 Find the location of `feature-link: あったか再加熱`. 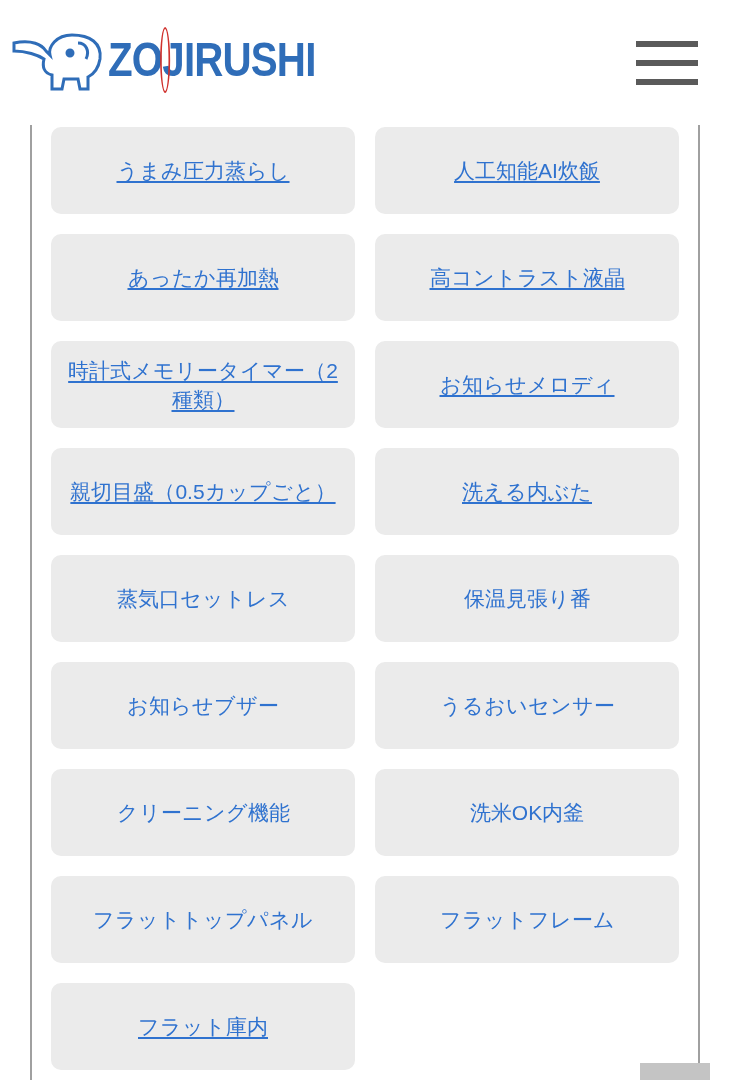

feature-link: あったか再加熱 is located at coordinates (203, 277).